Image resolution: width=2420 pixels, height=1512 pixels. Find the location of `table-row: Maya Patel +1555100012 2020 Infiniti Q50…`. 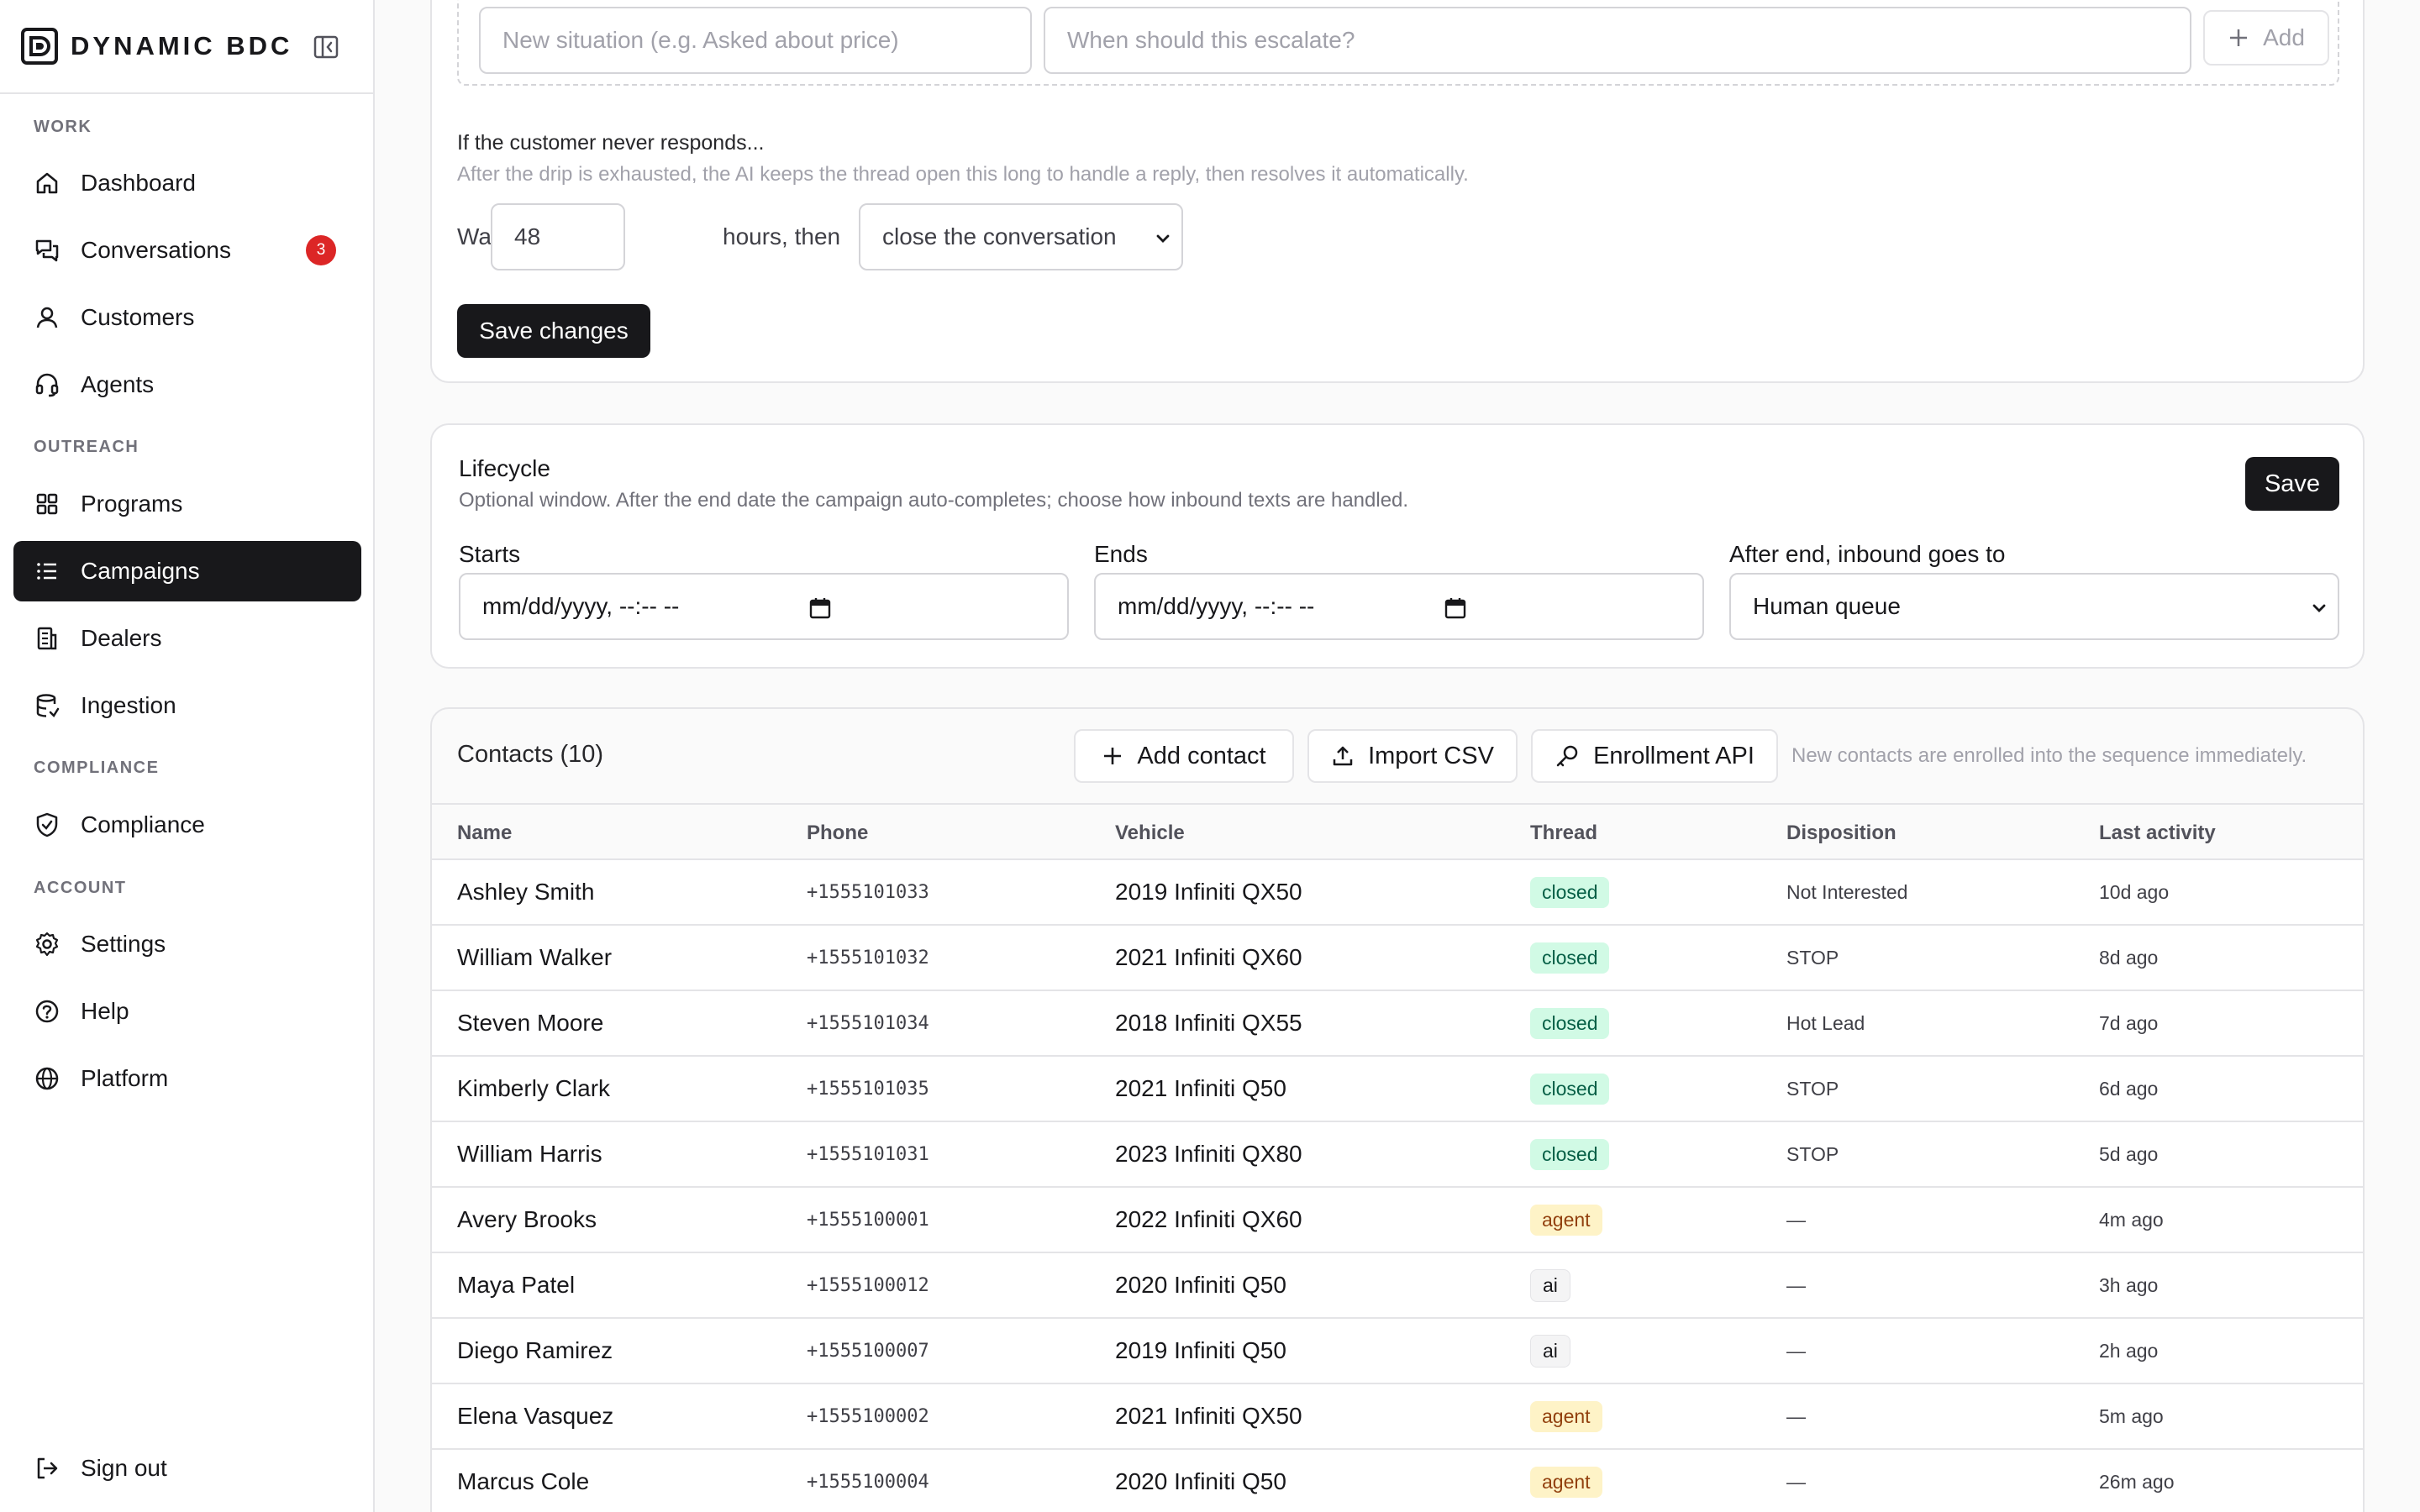

table-row: Maya Patel +1555100012 2020 Infiniti Q50… is located at coordinates (1397, 1284).